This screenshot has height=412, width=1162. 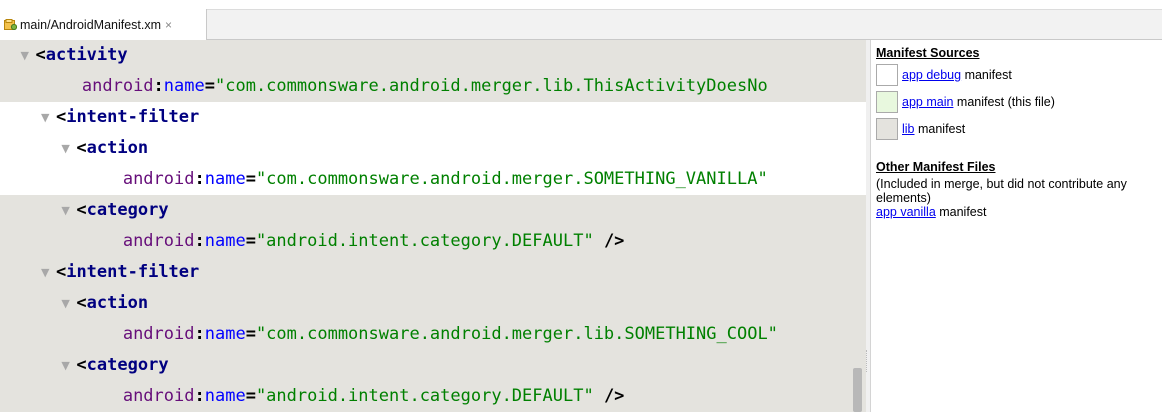 What do you see at coordinates (870, 226) in the screenshot?
I see `panel-divider` at bounding box center [870, 226].